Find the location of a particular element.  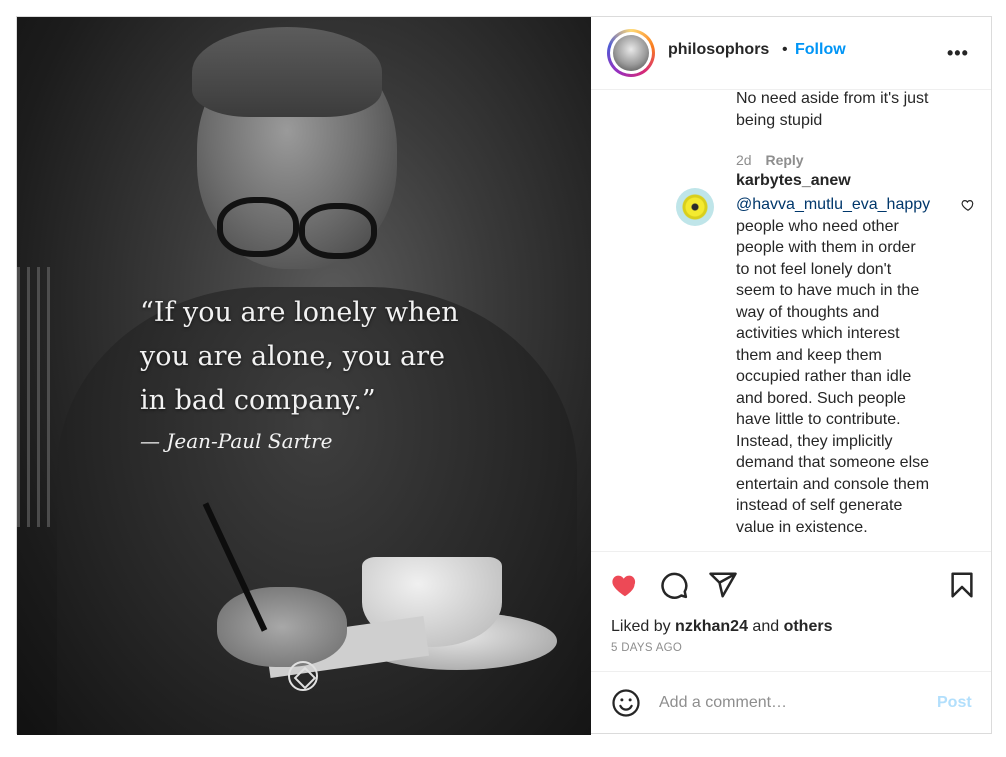

comment-line: entertain and console them is located at coordinates (833, 484).